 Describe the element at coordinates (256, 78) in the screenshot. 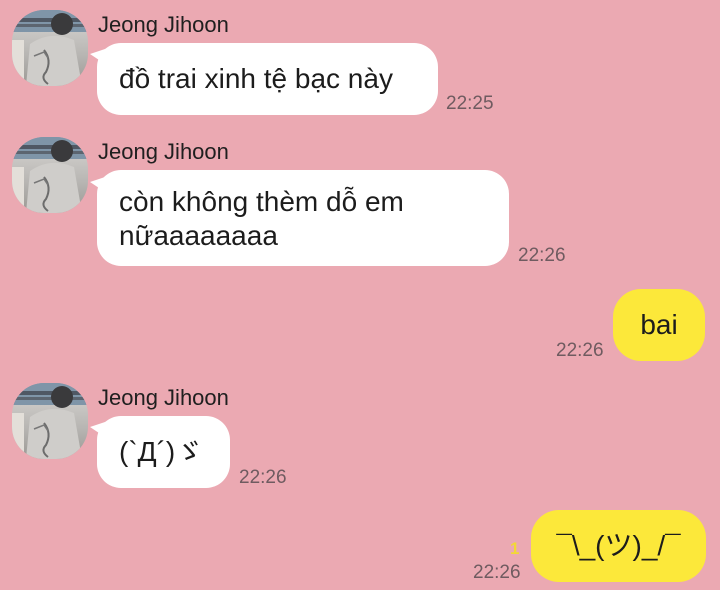

I see `message-text: đồ trai xinh tệ bạc này` at that location.